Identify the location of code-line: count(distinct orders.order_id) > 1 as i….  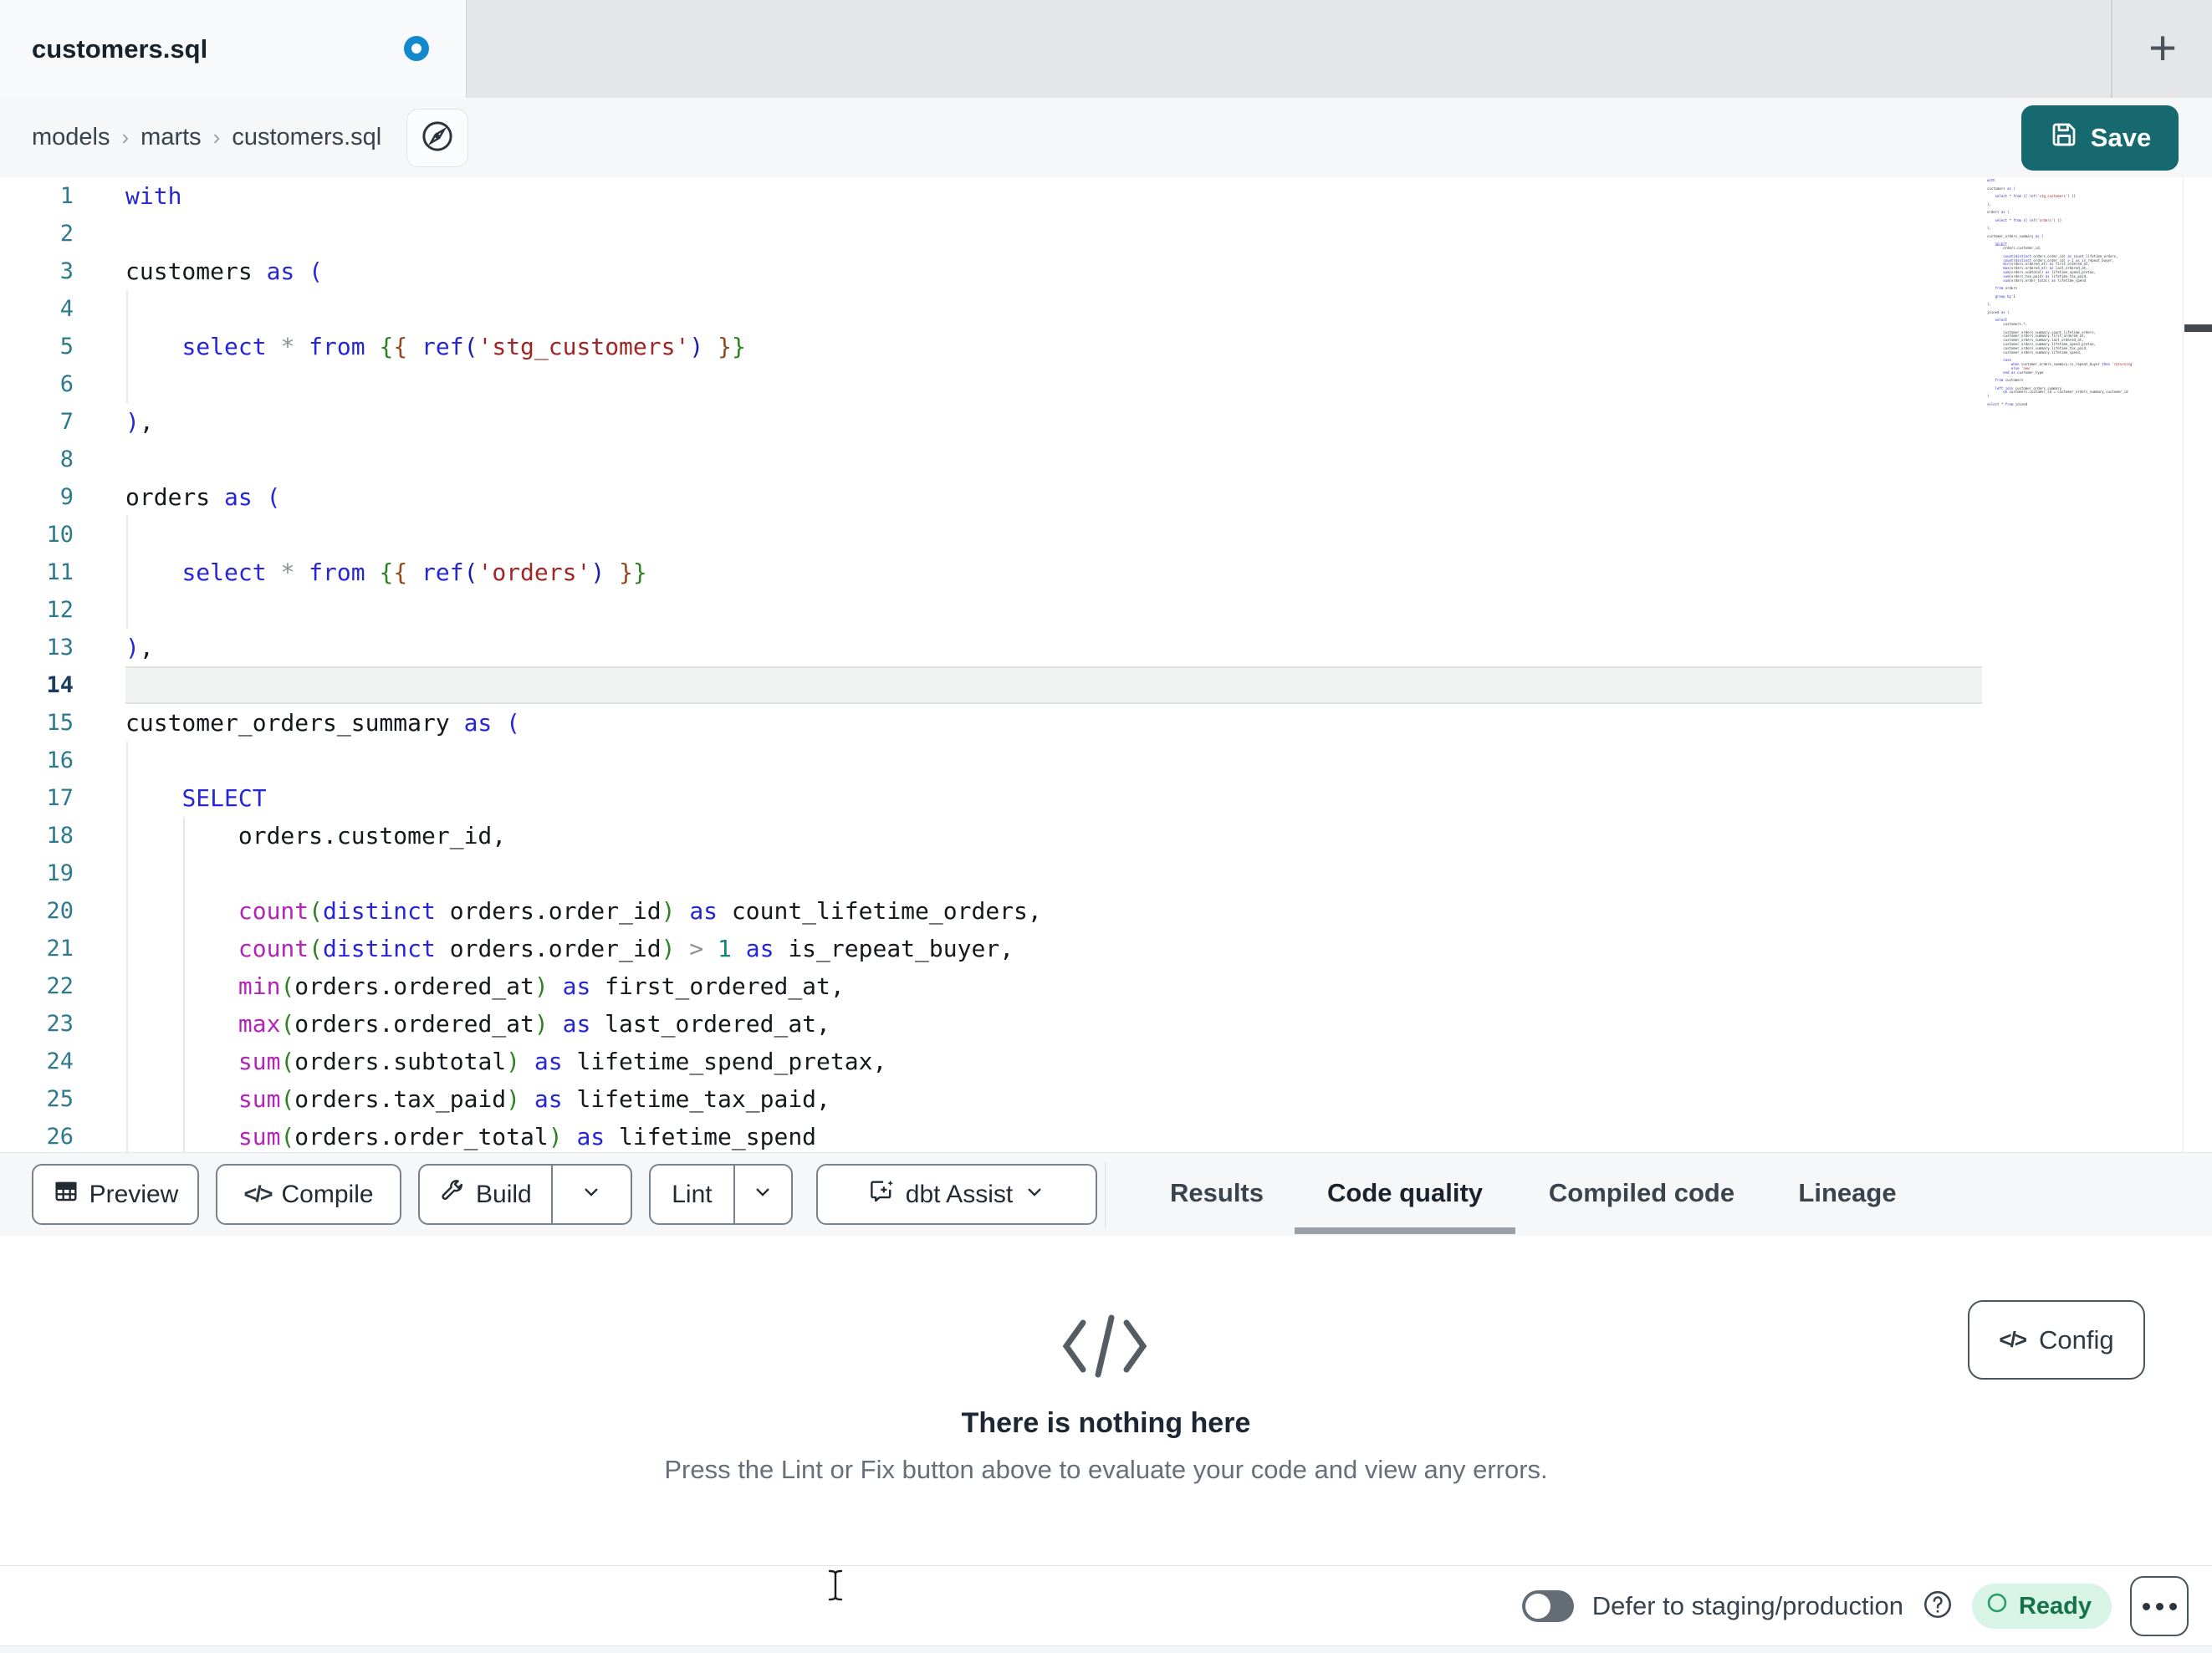
(569, 948).